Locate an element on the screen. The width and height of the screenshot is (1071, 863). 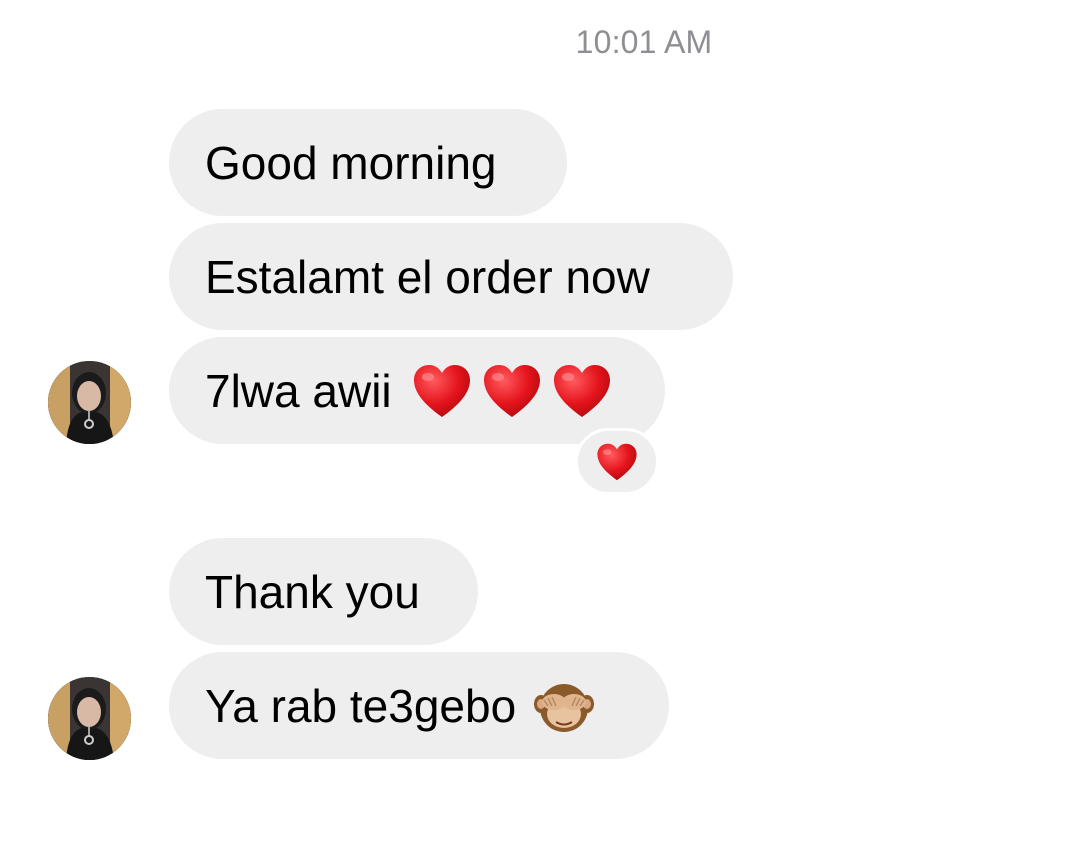
see-no-evil-monkey-icon is located at coordinates (564, 707).